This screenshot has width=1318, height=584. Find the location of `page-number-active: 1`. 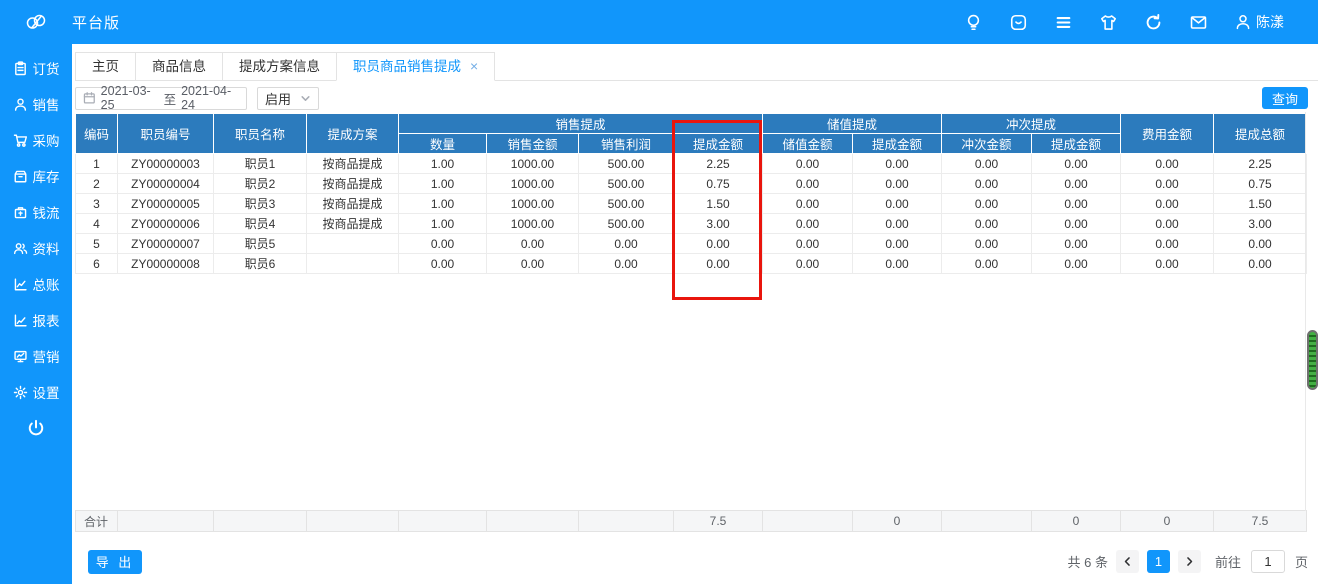

page-number-active: 1 is located at coordinates (1158, 561).